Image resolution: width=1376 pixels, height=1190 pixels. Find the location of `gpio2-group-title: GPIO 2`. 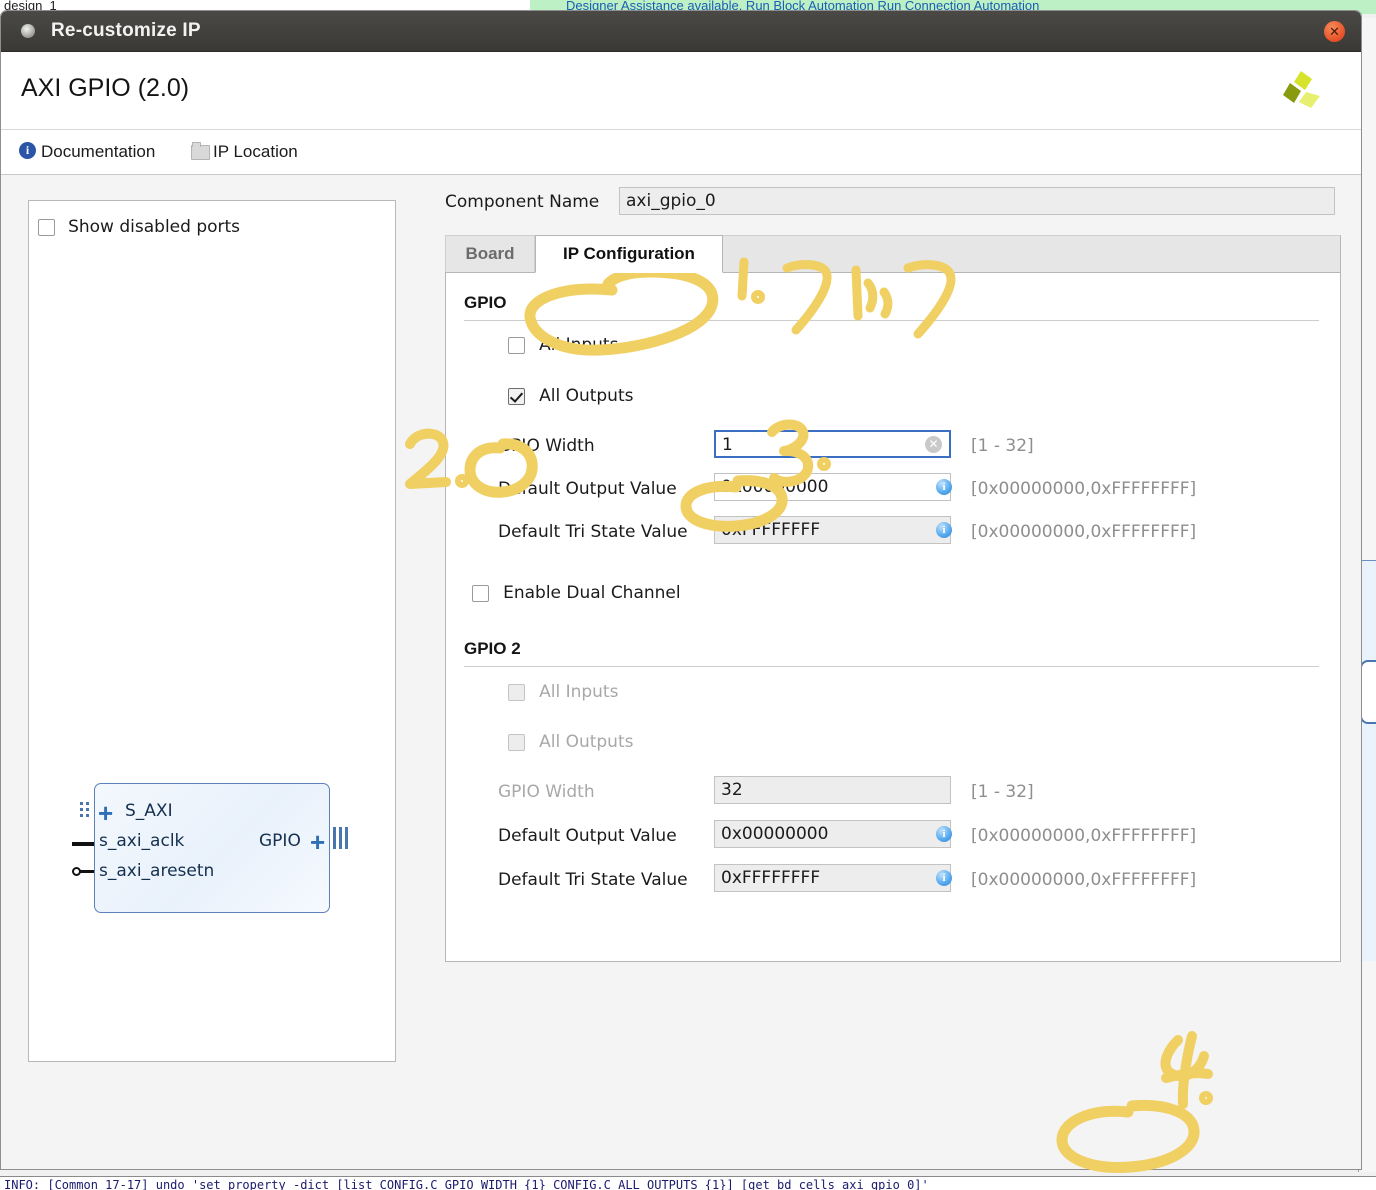

gpio2-group-title: GPIO 2 is located at coordinates (492, 648).